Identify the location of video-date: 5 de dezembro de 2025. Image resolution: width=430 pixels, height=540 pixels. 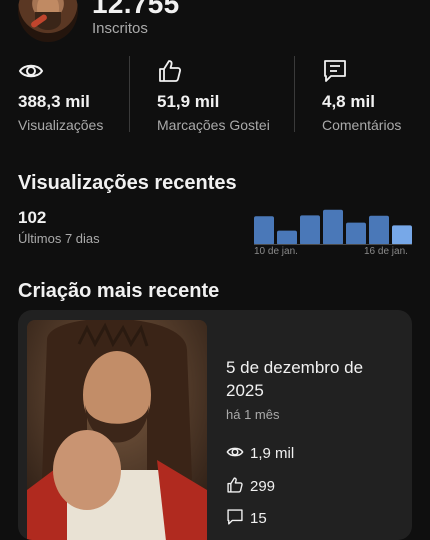
(295, 379).